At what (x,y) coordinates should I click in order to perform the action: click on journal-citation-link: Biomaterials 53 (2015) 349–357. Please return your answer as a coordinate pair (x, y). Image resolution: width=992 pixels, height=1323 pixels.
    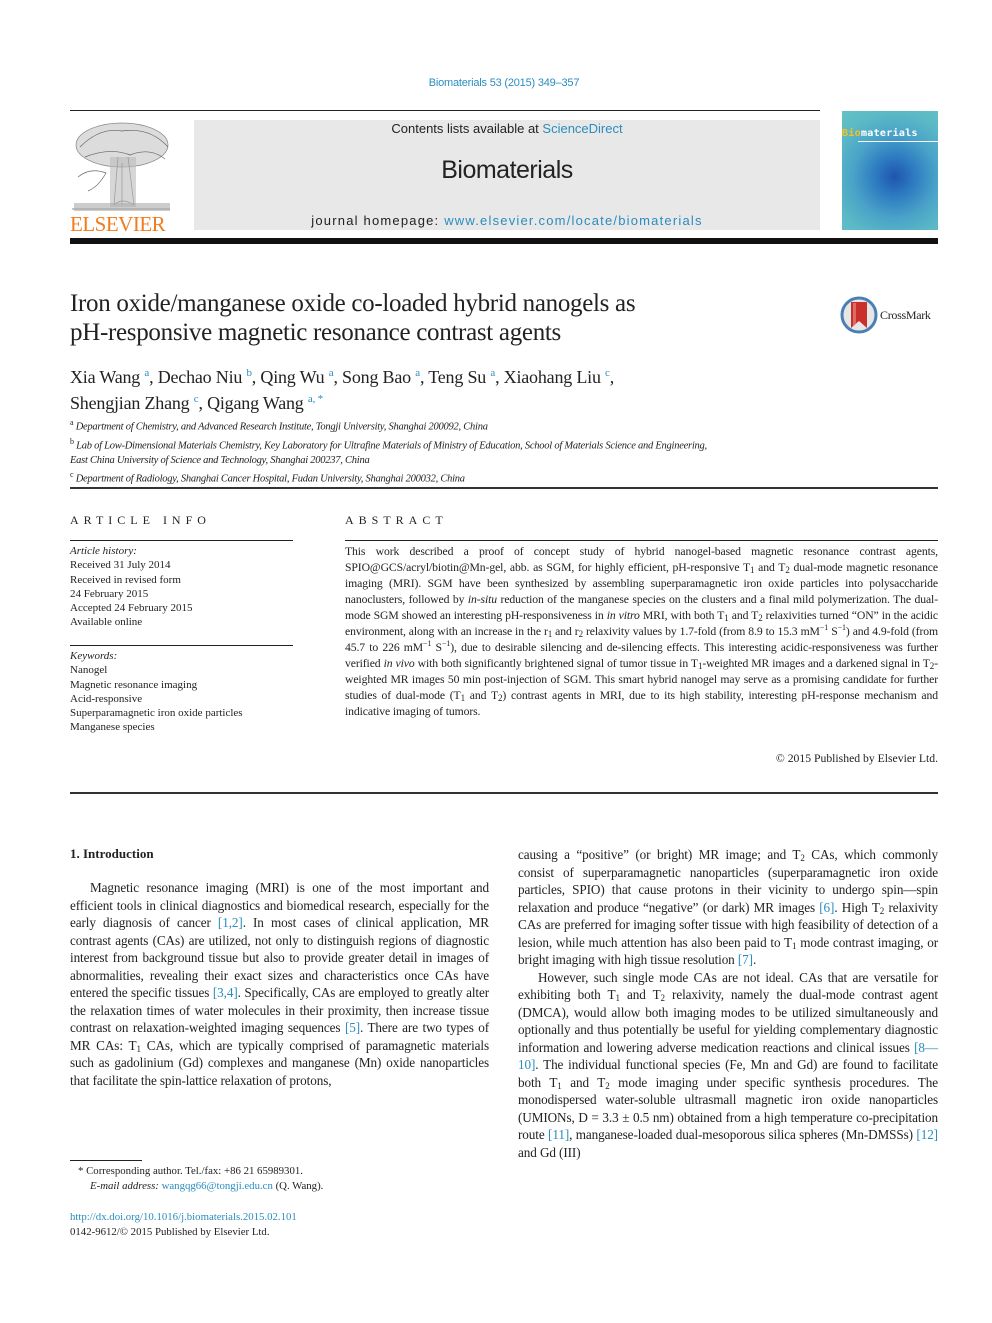
    Looking at the image, I should click on (496, 83).